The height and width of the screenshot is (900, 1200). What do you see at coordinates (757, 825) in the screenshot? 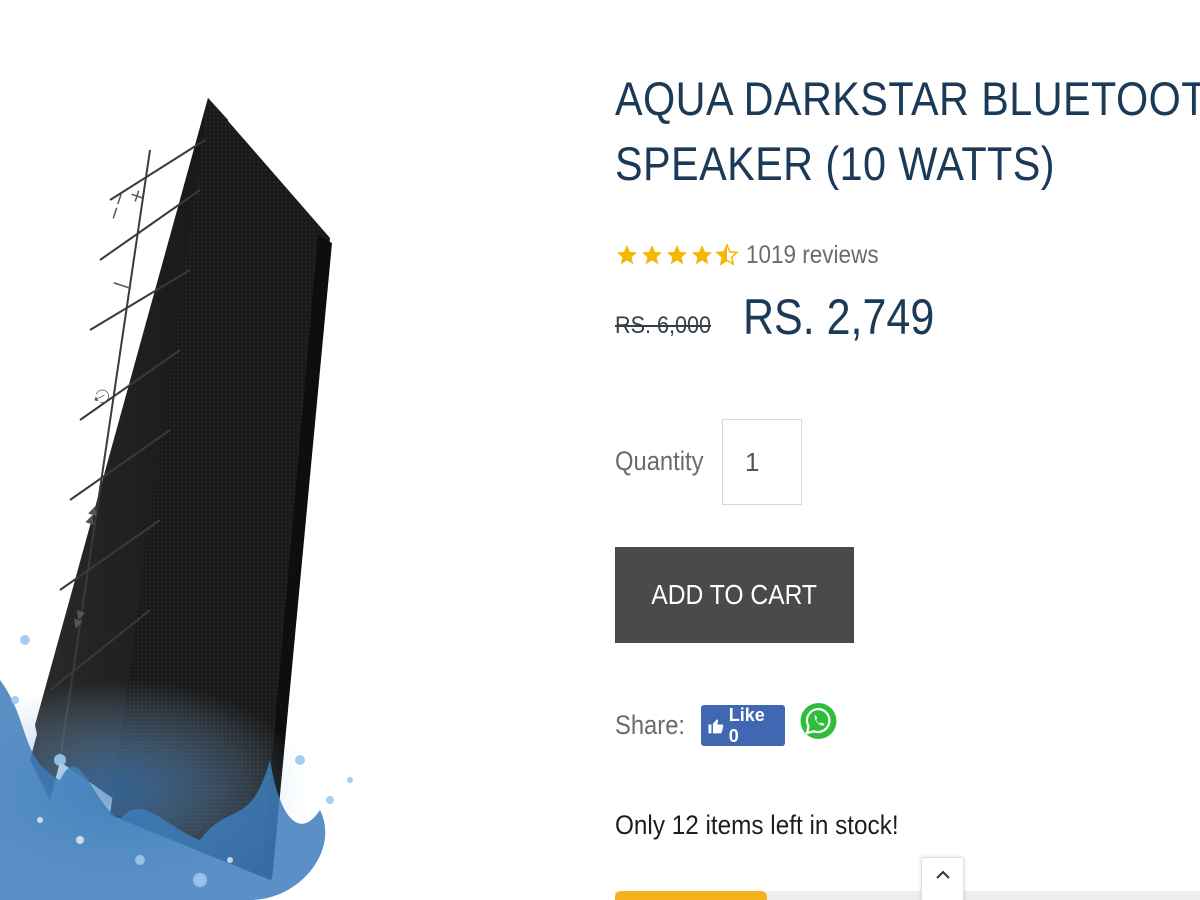
I see `stock-message: Only 12 items left in stock!` at bounding box center [757, 825].